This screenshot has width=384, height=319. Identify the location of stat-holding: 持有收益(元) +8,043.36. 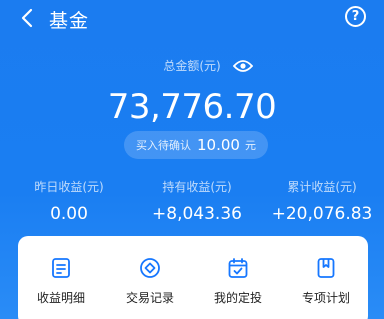
(197, 201).